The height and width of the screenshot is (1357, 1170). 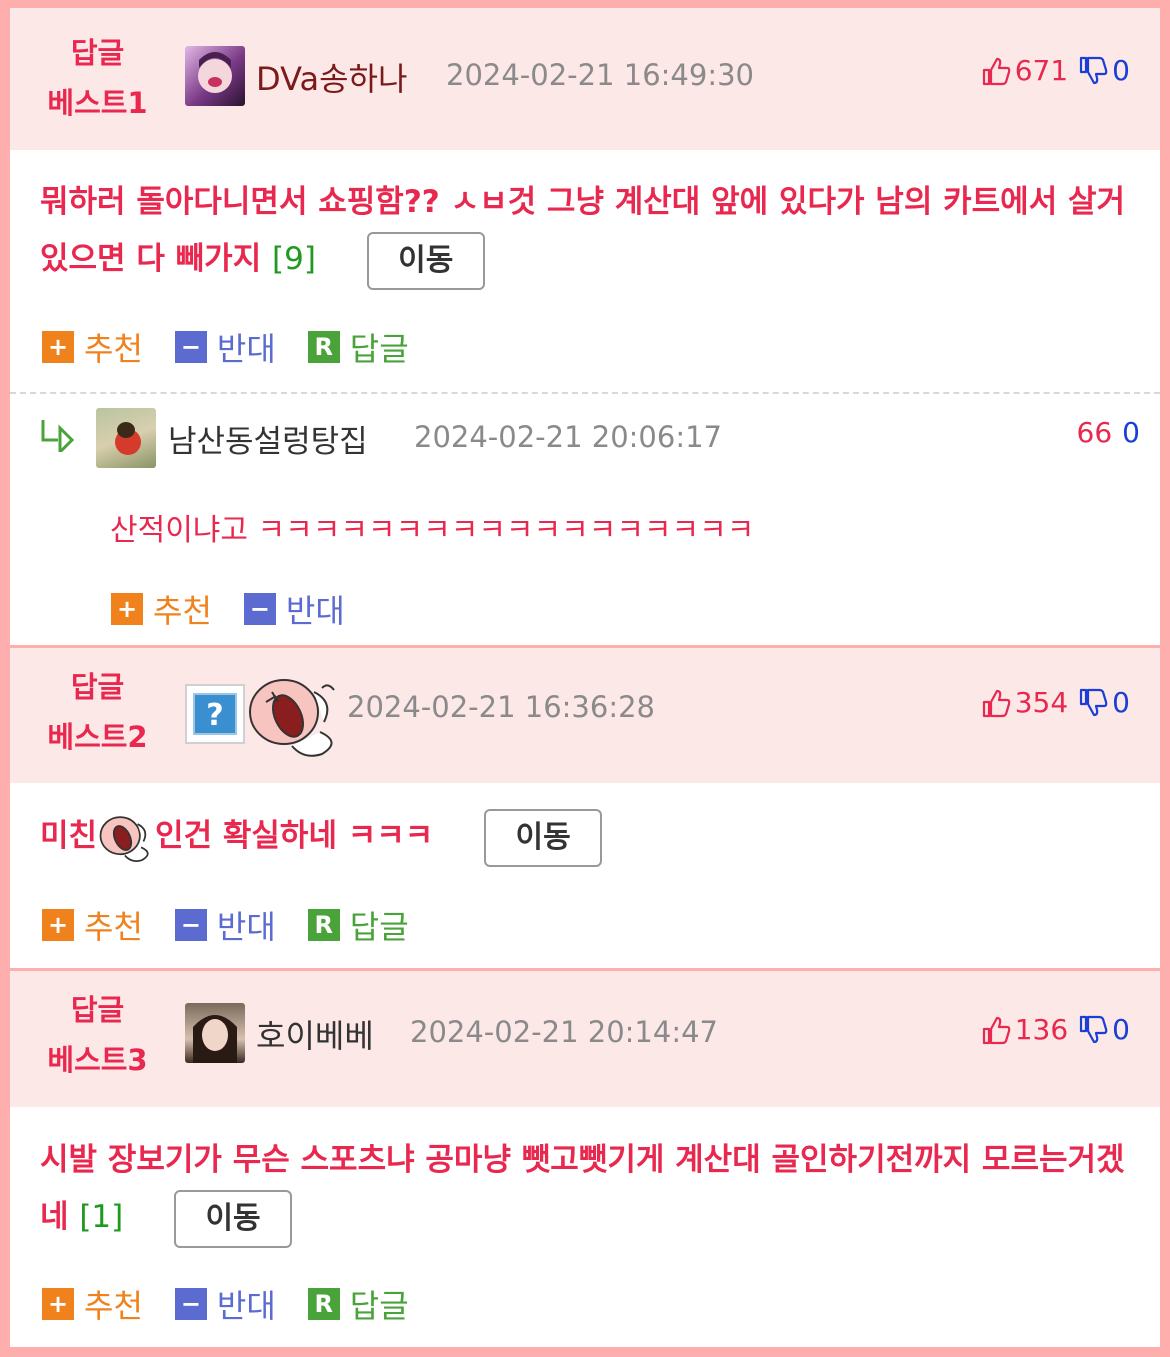 I want to click on comment-text-before: 미친, so click(x=69, y=836).